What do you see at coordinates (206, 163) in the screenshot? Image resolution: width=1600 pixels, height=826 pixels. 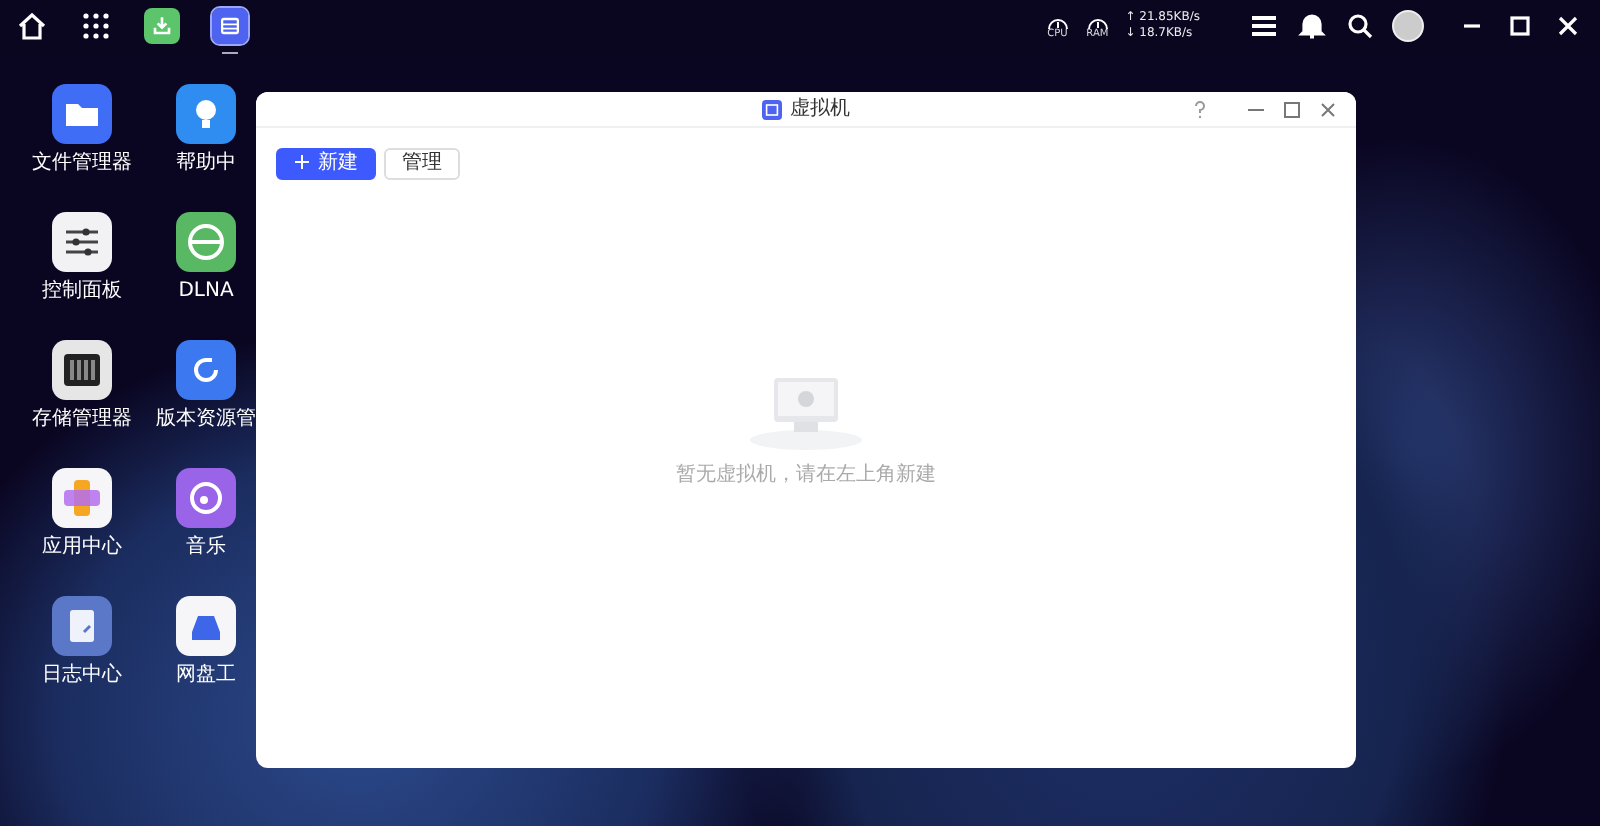 I see `app-label: 帮助中` at bounding box center [206, 163].